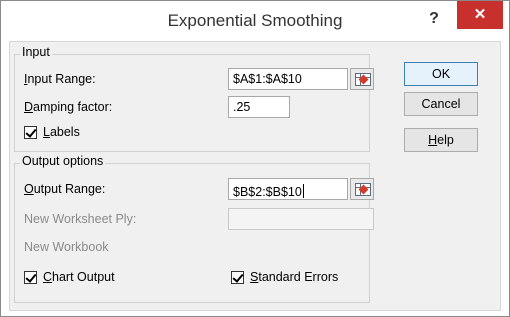 This screenshot has width=510, height=317. Describe the element at coordinates (288, 79) in the screenshot. I see `input-range-field: $A$1:$A$10` at that location.